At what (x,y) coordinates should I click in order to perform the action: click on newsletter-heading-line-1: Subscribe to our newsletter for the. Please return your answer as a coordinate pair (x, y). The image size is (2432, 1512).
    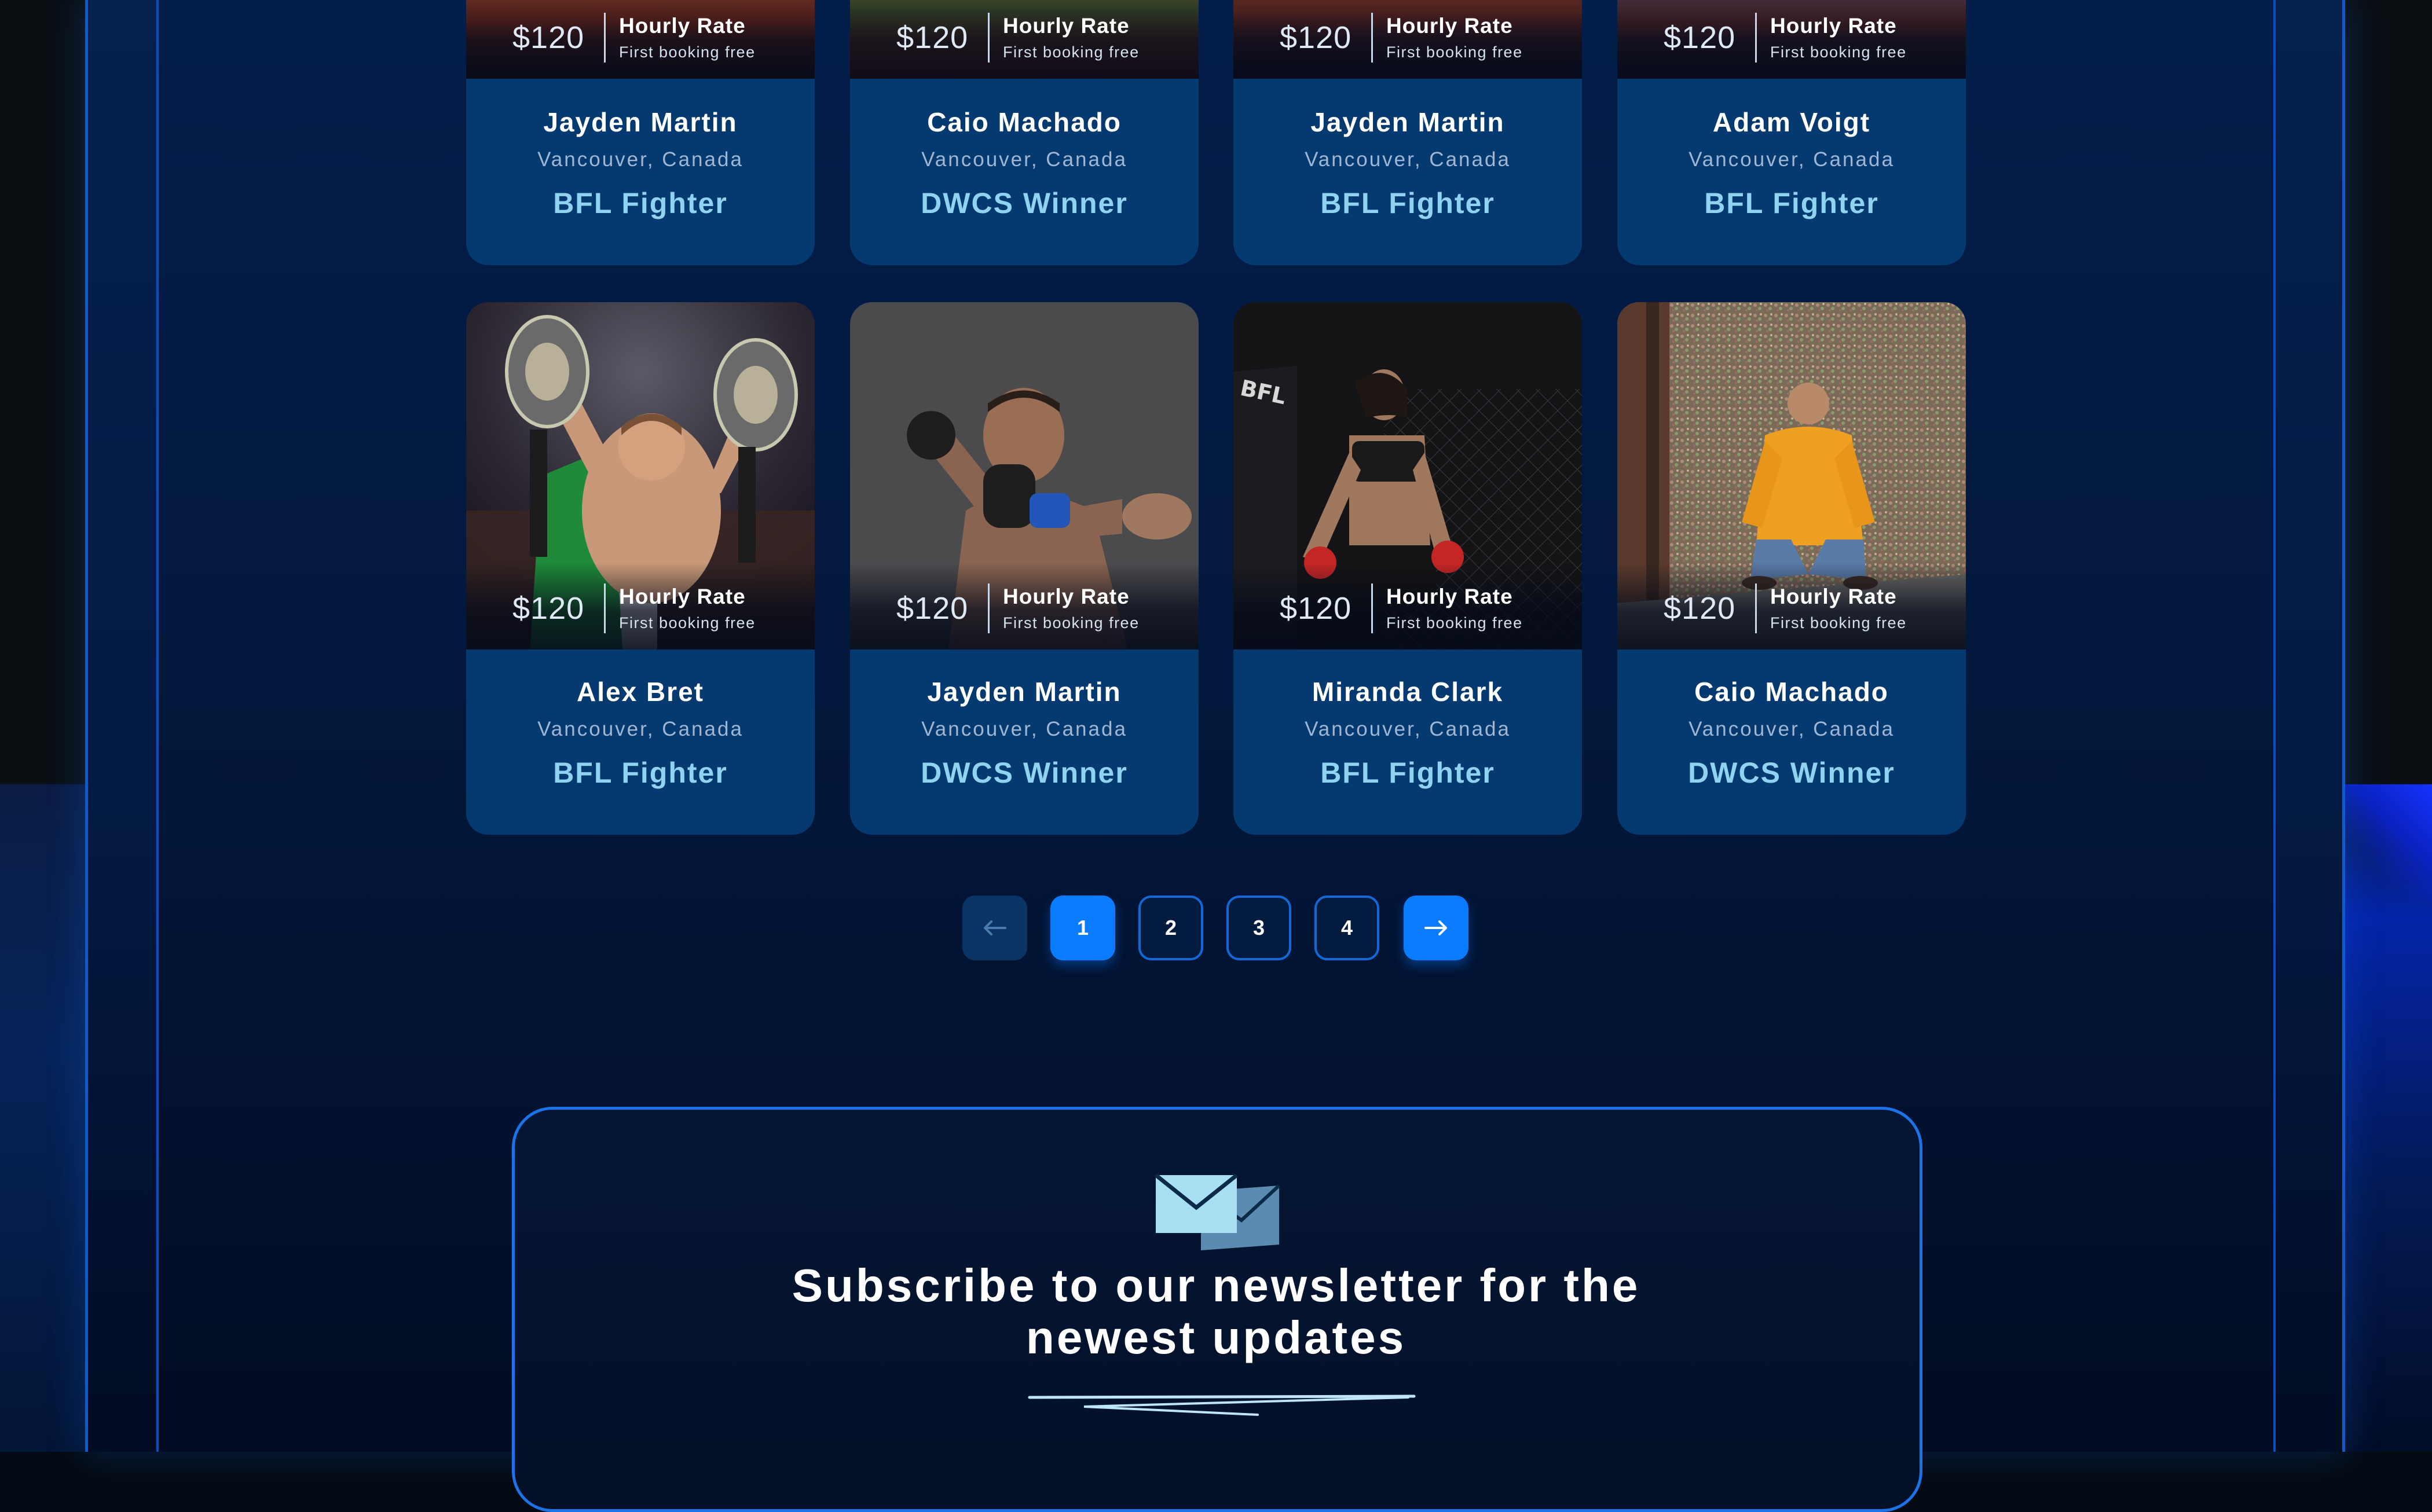
    Looking at the image, I should click on (1216, 1285).